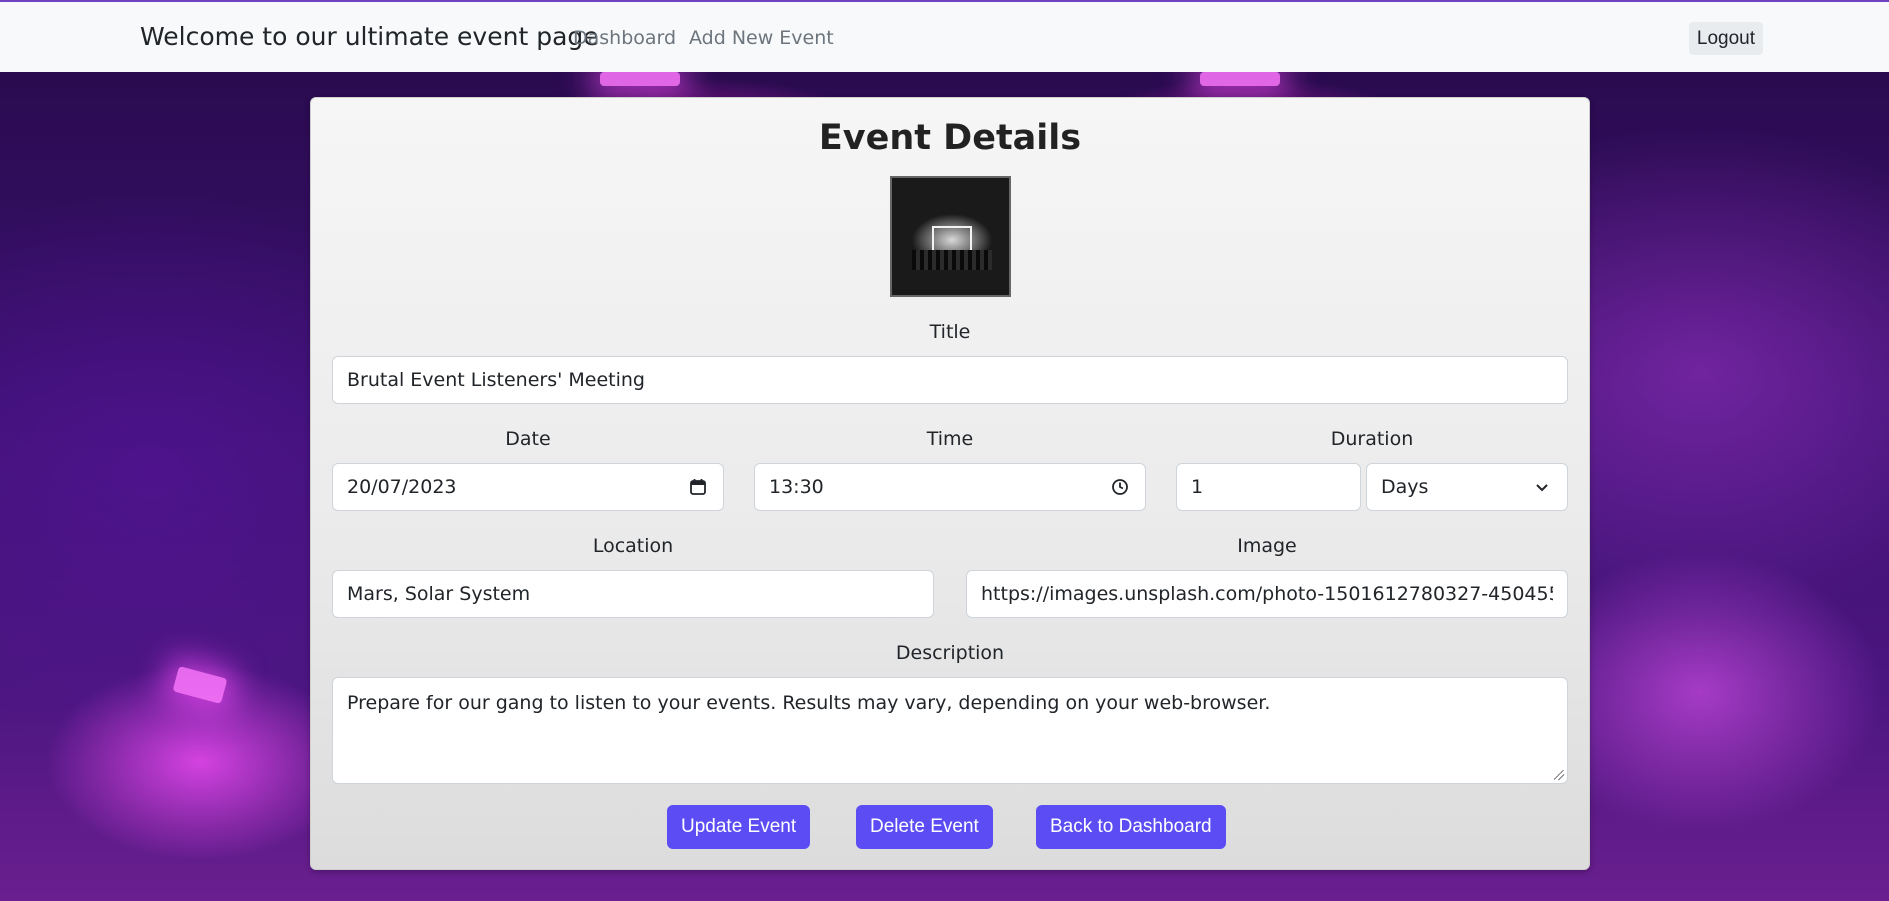 This screenshot has height=901, width=1889. What do you see at coordinates (1240, 79) in the screenshot?
I see `stage-light-top-right` at bounding box center [1240, 79].